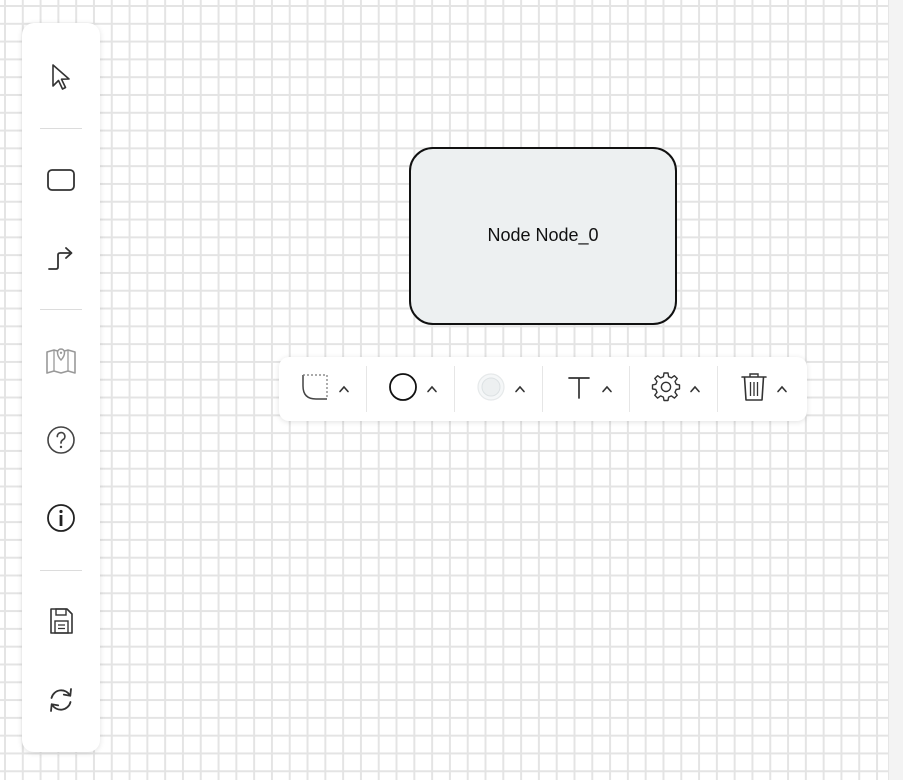 This screenshot has width=903, height=780. I want to click on circle-outline-icon, so click(403, 389).